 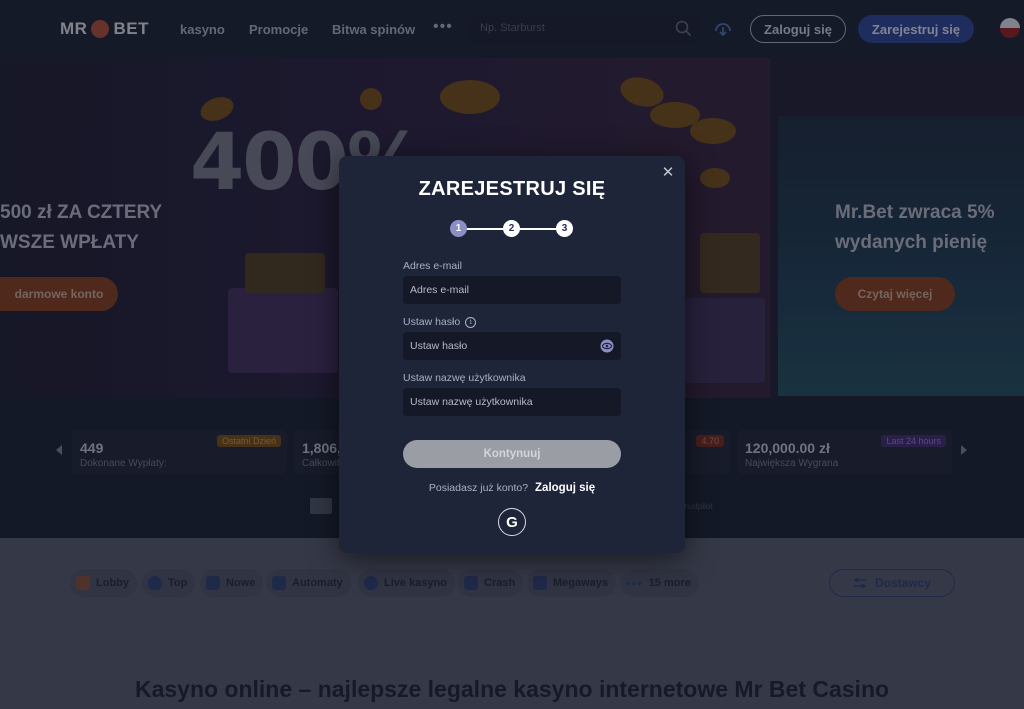 I want to click on nav-kasyno: kasyno, so click(x=202, y=29).